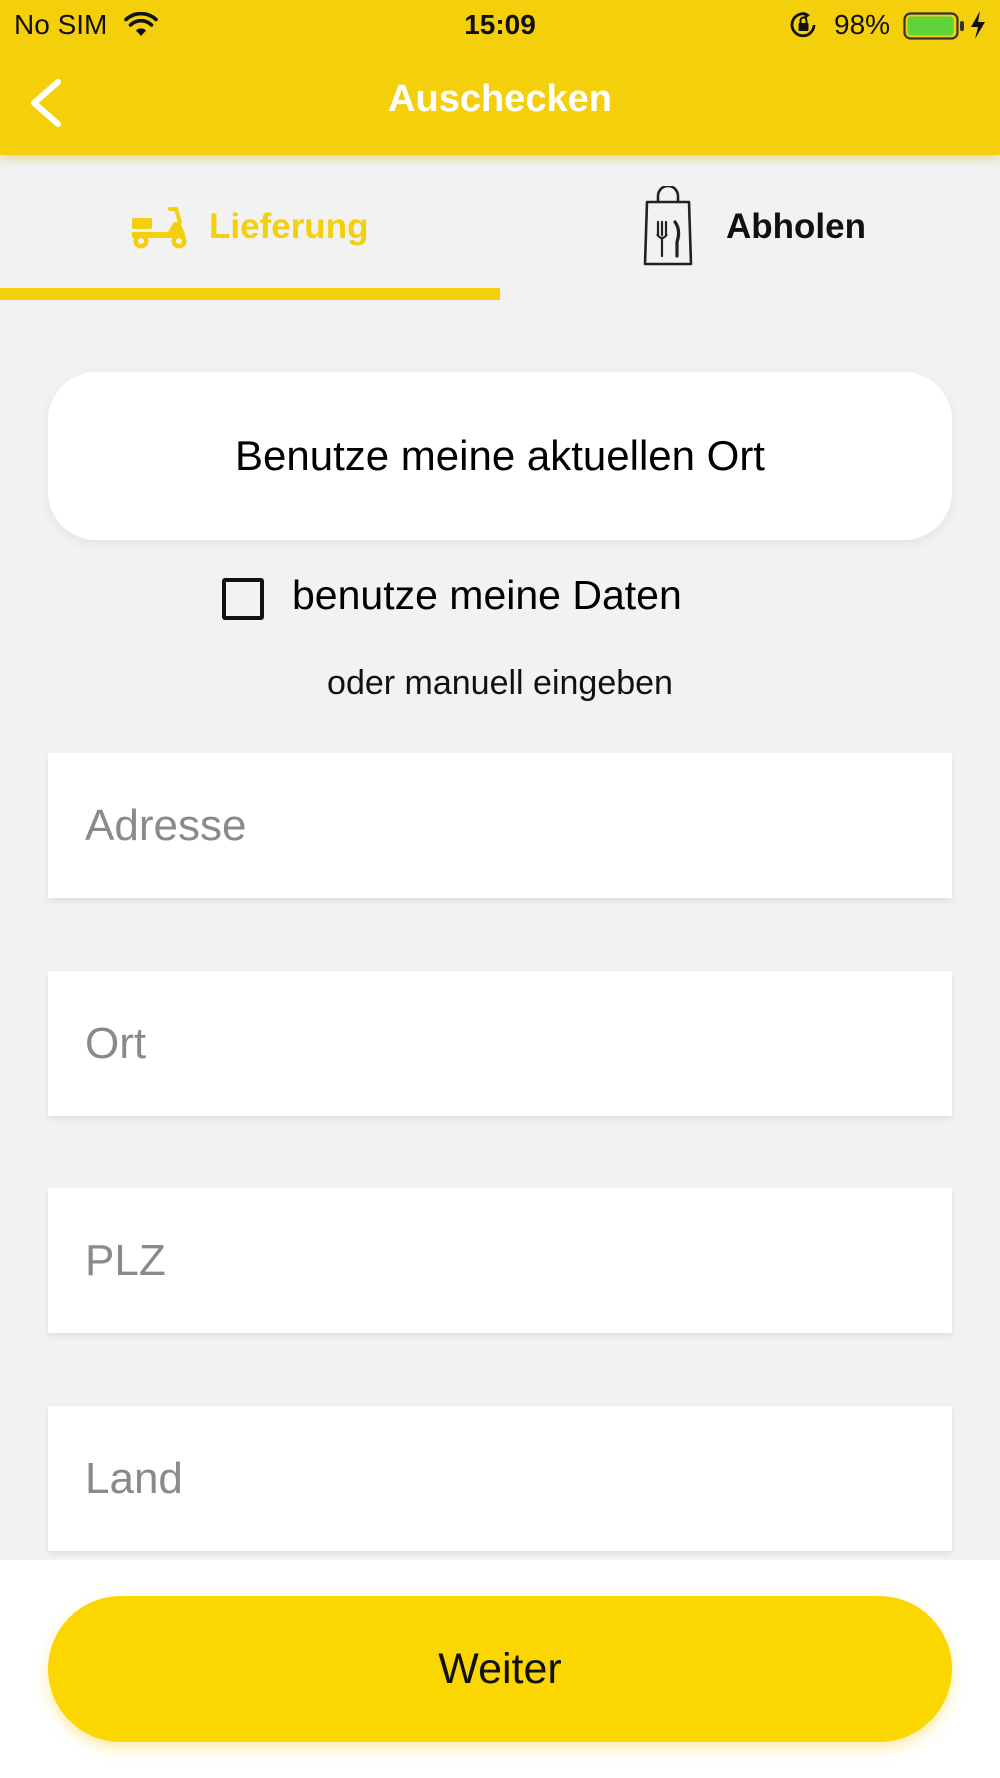  Describe the element at coordinates (500, 825) in the screenshot. I see `address-input` at that location.